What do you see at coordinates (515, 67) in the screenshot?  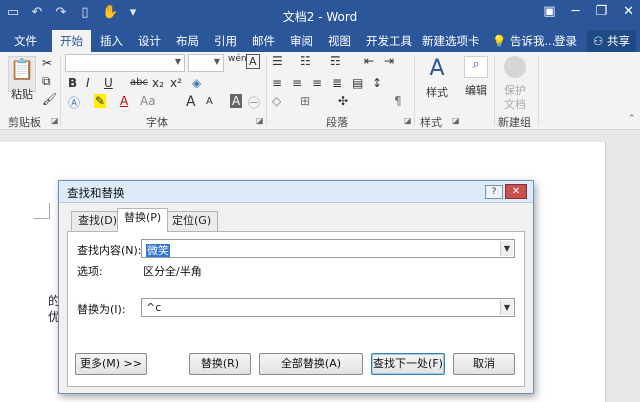 I see `protect-icon` at bounding box center [515, 67].